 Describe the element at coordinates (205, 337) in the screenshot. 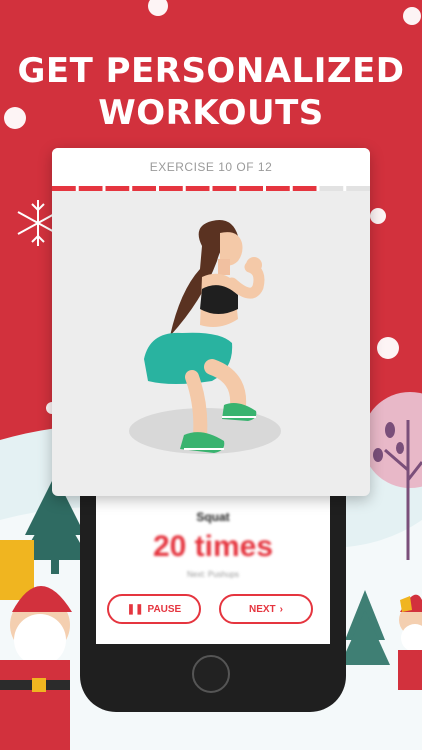

I see `woman-squat-illustration` at that location.